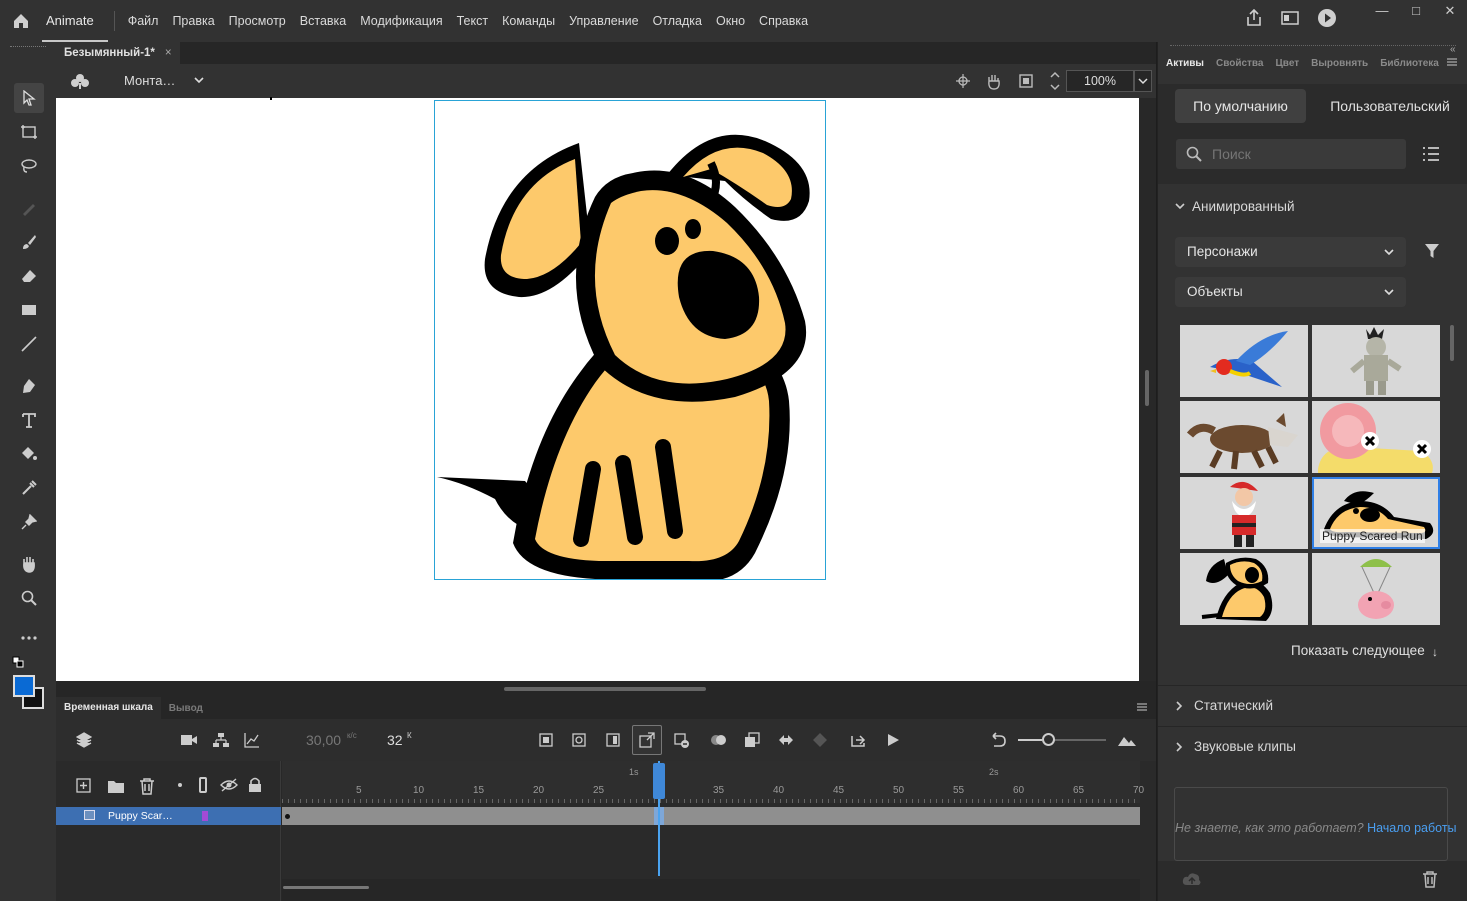 The width and height of the screenshot is (1467, 901). Describe the element at coordinates (579, 740) in the screenshot. I see `insert-blank-keyframe-icon` at that location.